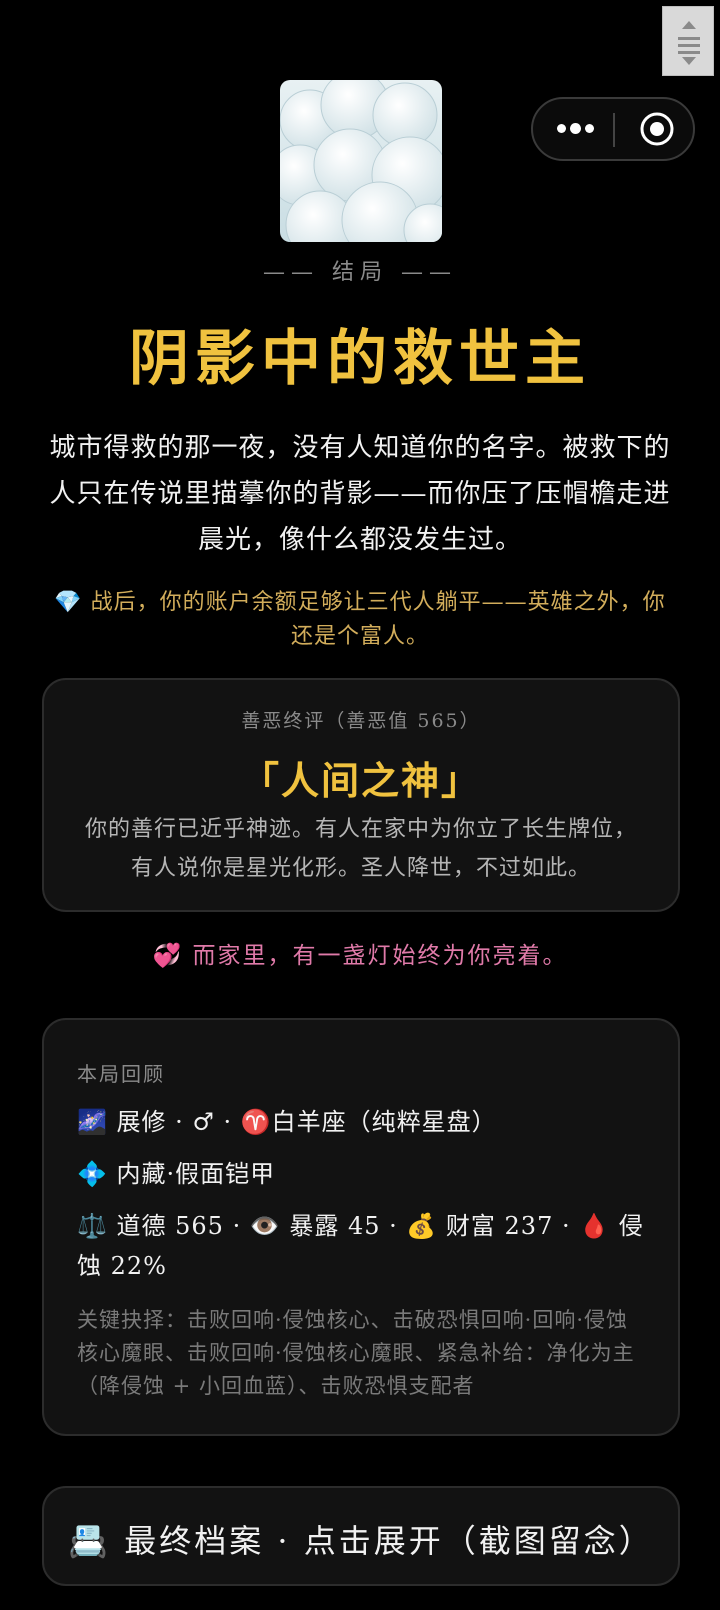 The height and width of the screenshot is (1610, 720). Describe the element at coordinates (689, 61) in the screenshot. I see `scroll-down-icon` at that location.